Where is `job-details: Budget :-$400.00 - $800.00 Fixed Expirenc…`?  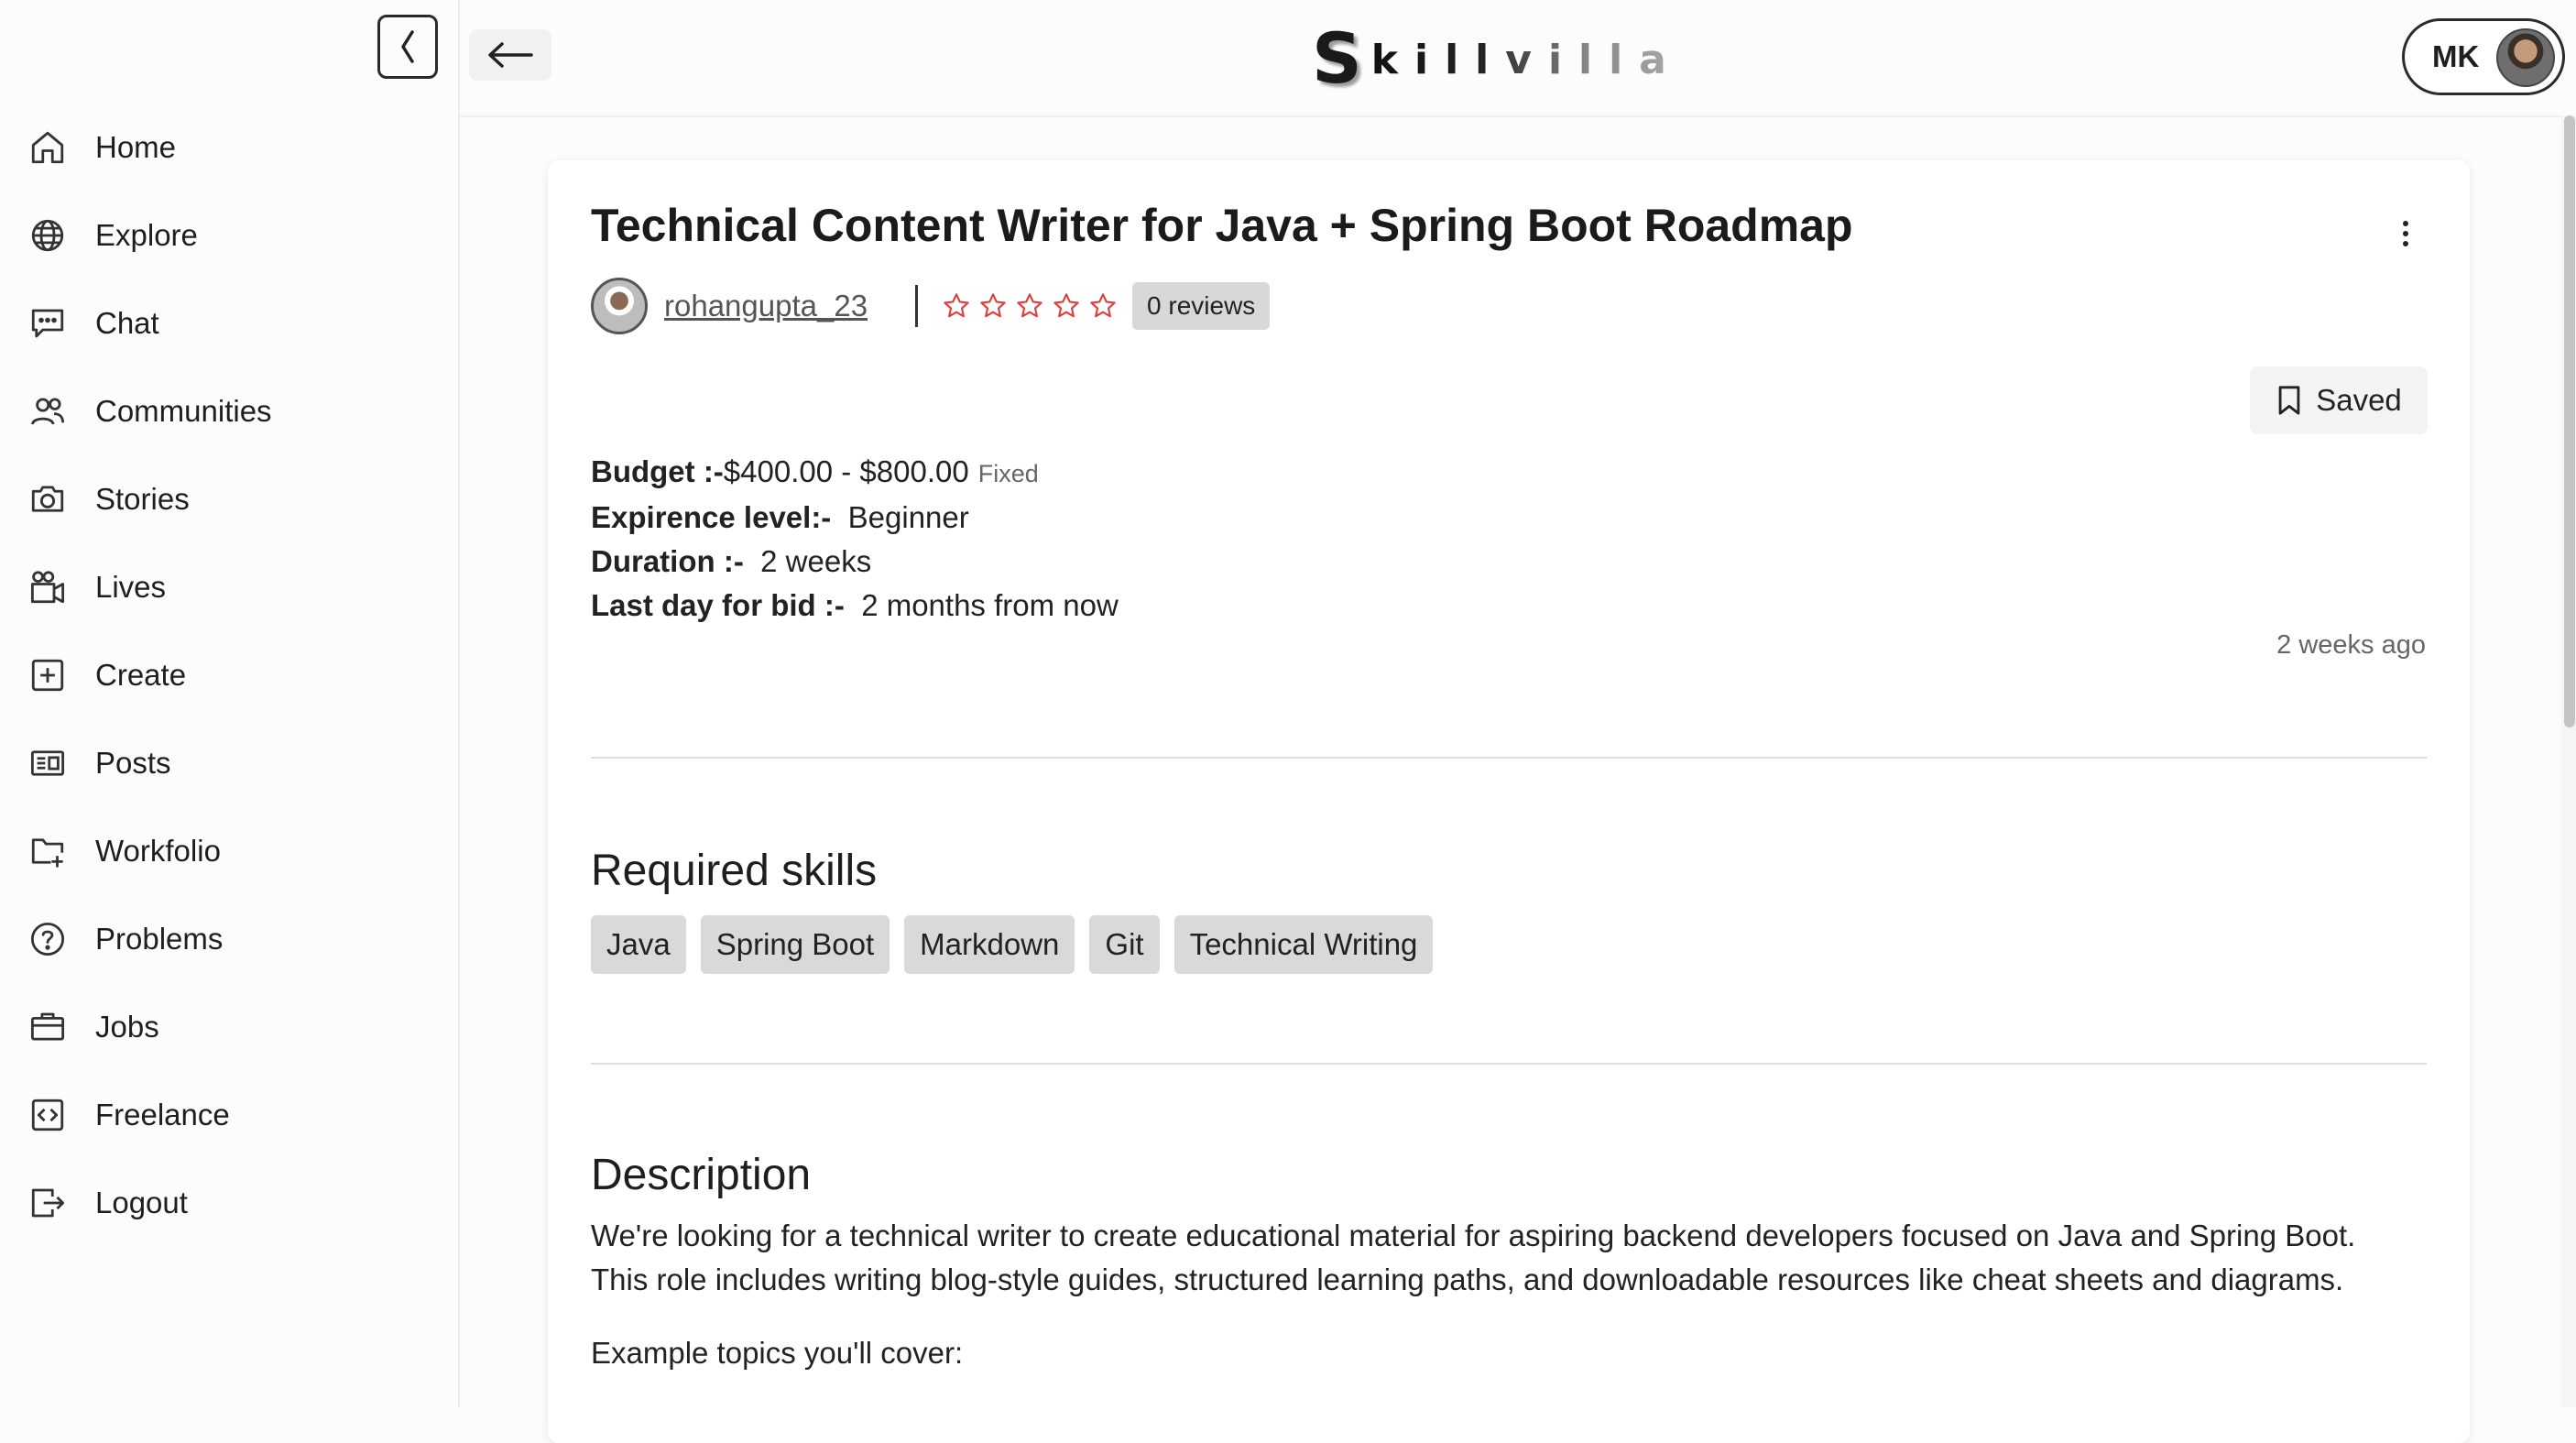
job-details: Budget :-$400.00 - $800.00 Fixed Expirenc… is located at coordinates (855, 539).